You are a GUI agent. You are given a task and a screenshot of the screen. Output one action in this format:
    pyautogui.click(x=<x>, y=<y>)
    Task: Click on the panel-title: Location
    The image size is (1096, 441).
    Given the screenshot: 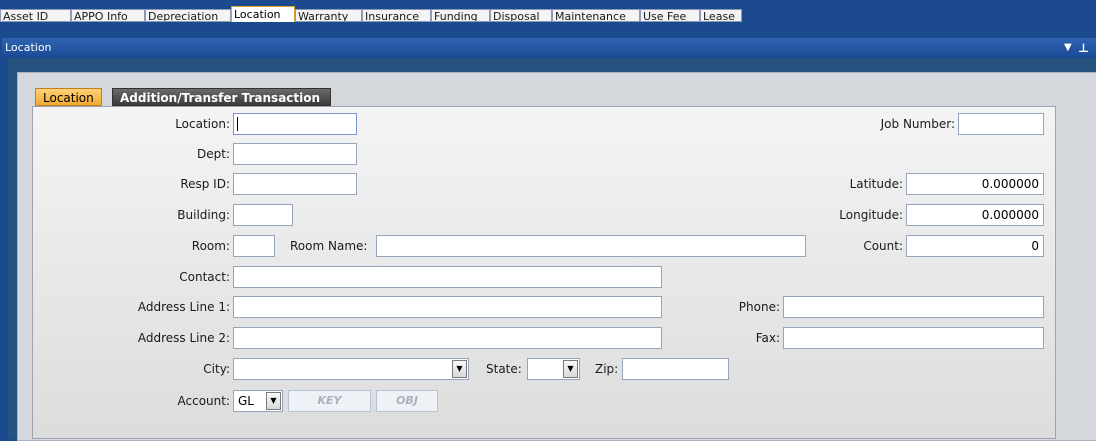 What is the action you would take?
    pyautogui.click(x=28, y=47)
    